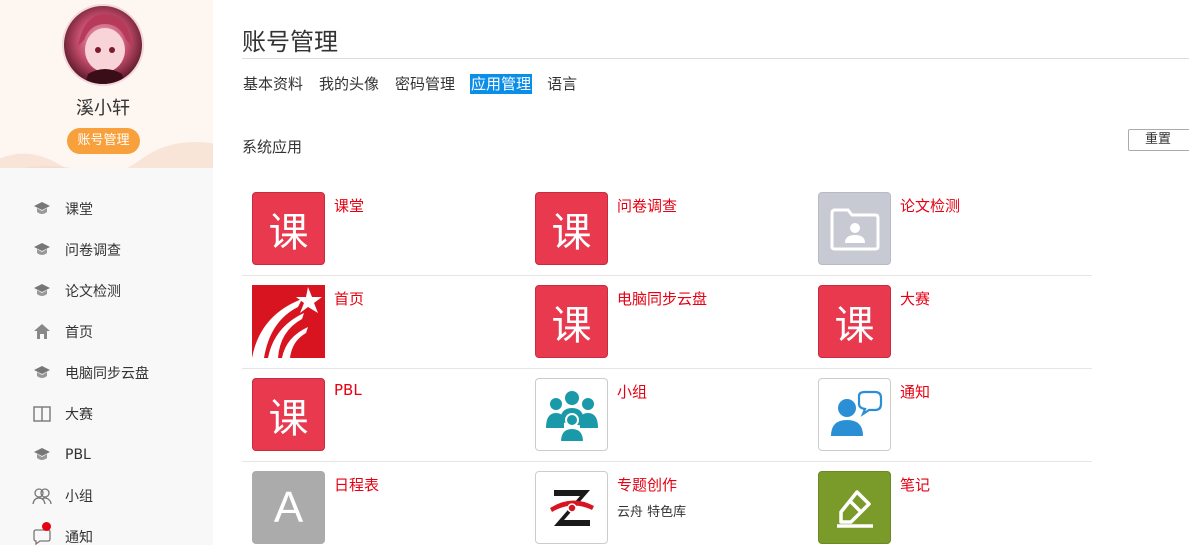 This screenshot has height=557, width=1189. Describe the element at coordinates (662, 299) in the screenshot. I see `app-name: 电脑同步云盘` at that location.